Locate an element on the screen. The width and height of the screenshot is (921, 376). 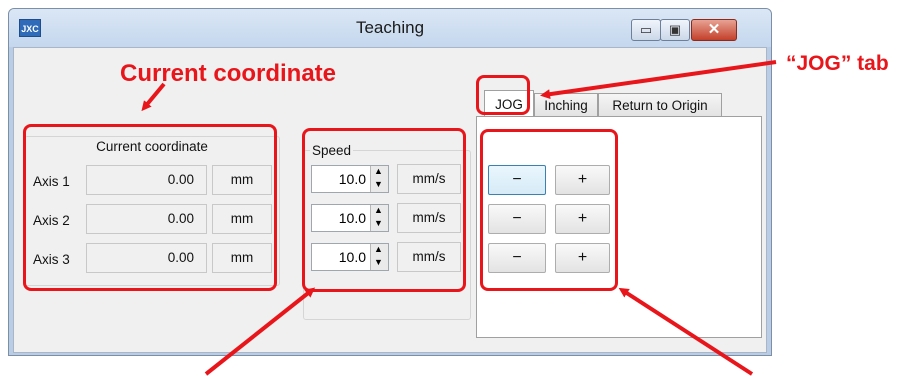
speed-arrow is located at coordinates (260, 331).